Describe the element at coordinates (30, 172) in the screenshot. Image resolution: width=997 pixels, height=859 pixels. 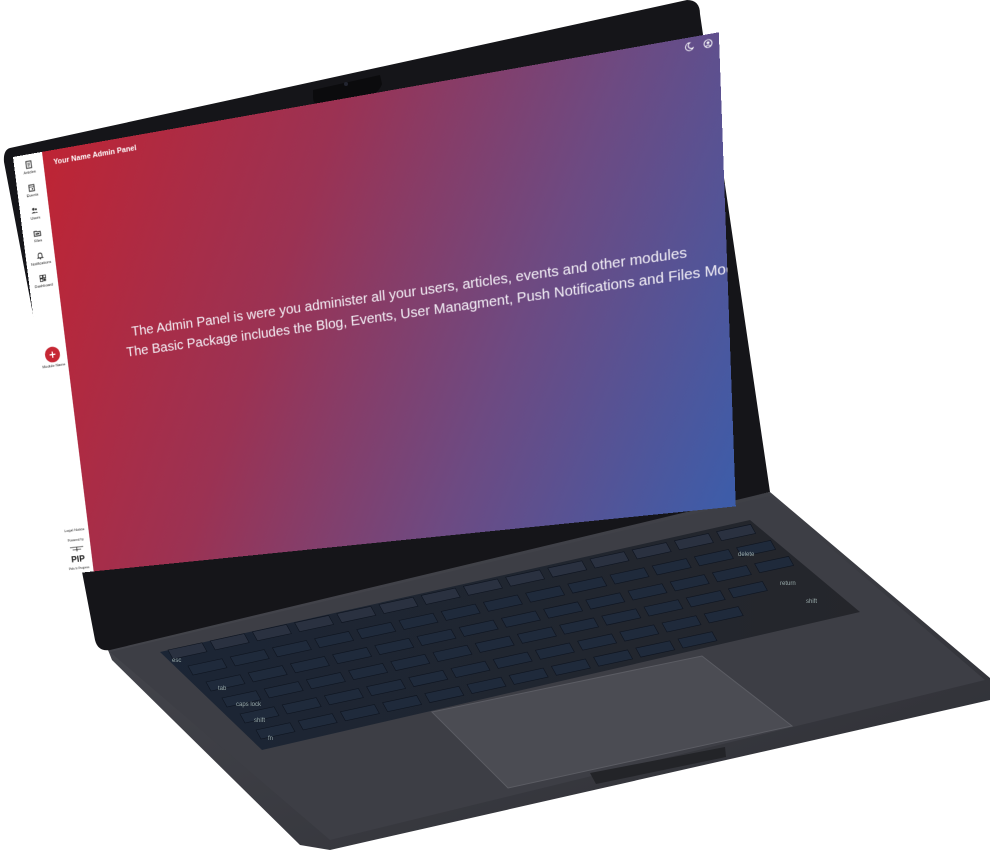
I see `sidebar-item-label: Articles` at that location.